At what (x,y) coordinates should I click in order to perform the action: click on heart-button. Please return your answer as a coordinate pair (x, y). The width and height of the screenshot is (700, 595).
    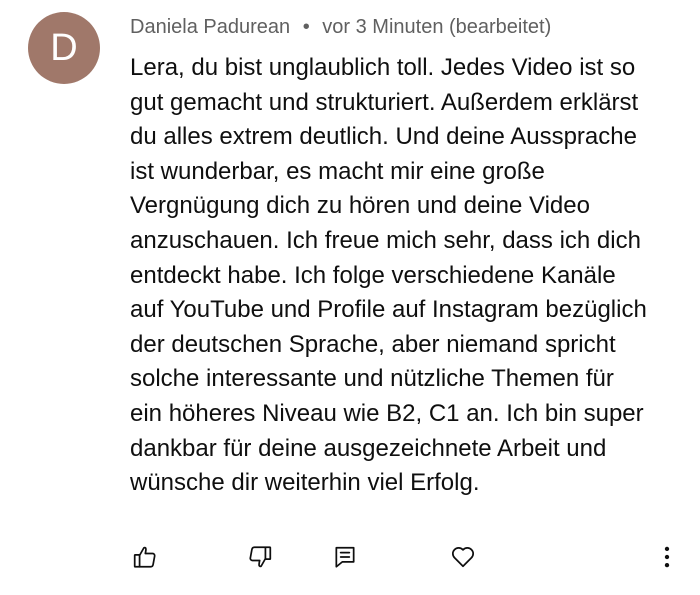
    Looking at the image, I should click on (463, 557).